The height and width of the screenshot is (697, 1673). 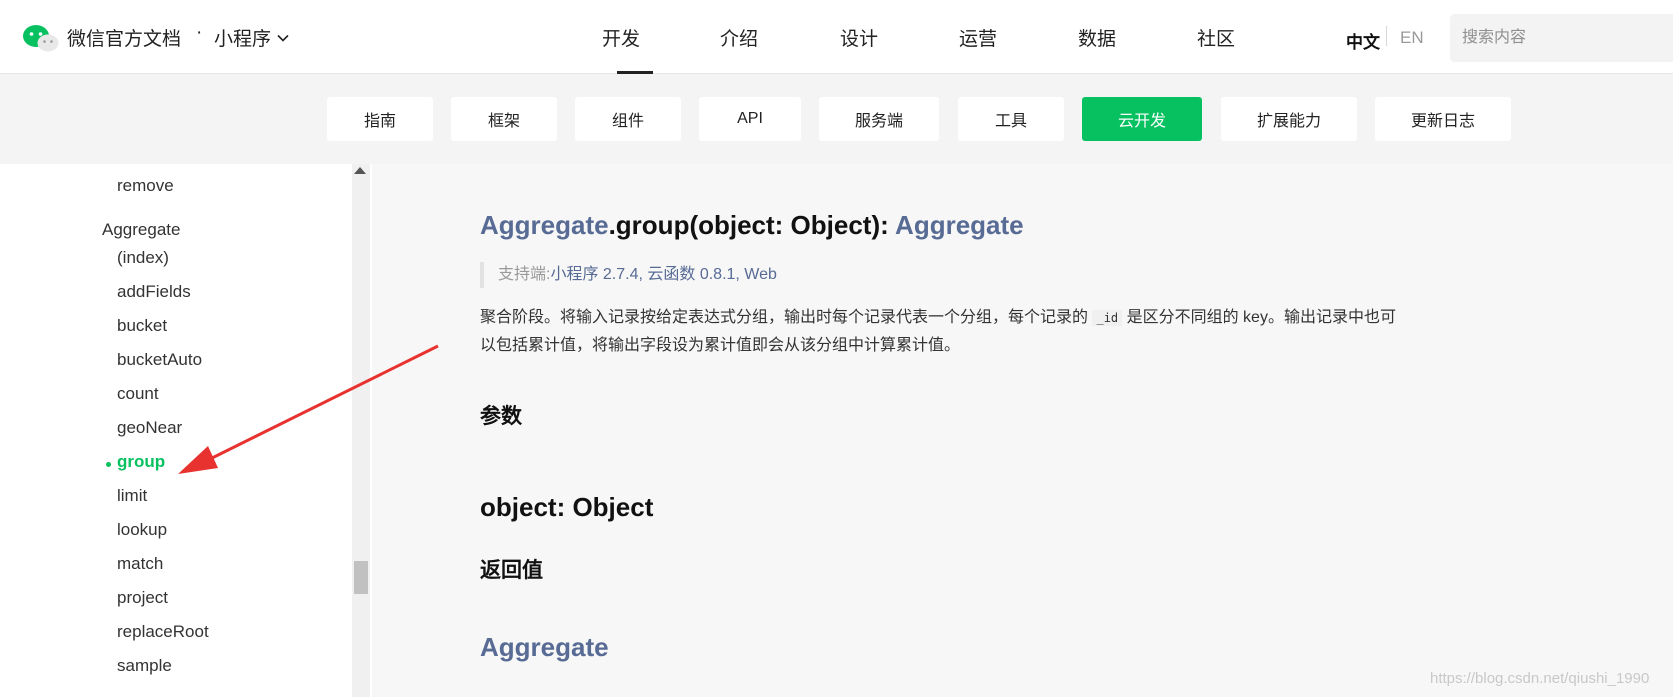 I want to click on tab-guide: 指南, so click(x=380, y=119).